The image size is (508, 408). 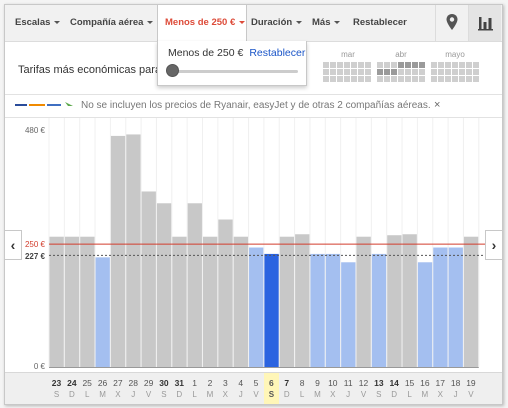 I want to click on date-label: 5V, so click(x=256, y=388).